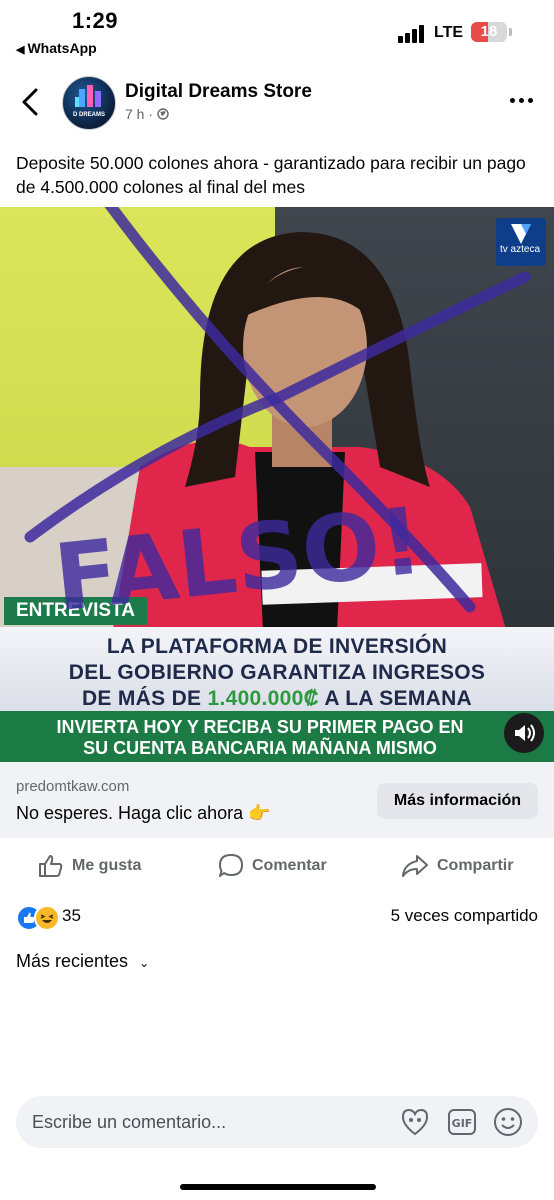  Describe the element at coordinates (144, 963) in the screenshot. I see `chevron-down-icon: ⌄` at that location.